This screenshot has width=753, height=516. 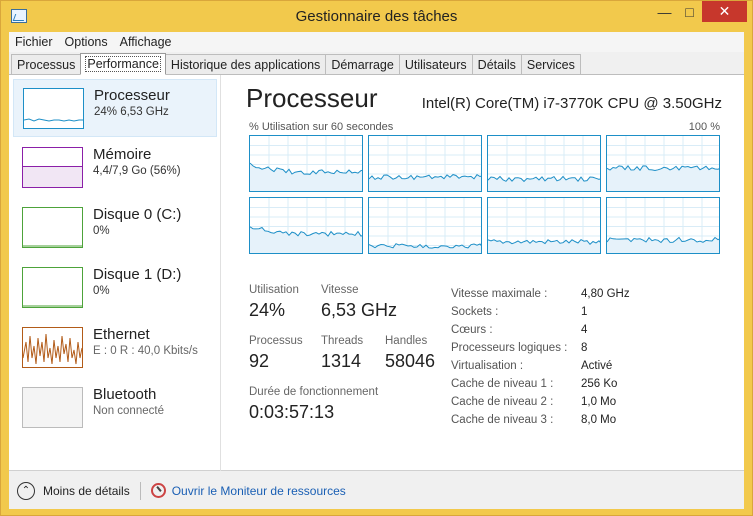 What do you see at coordinates (125, 394) in the screenshot?
I see `sidebar-item-label: Bluetooth` at bounding box center [125, 394].